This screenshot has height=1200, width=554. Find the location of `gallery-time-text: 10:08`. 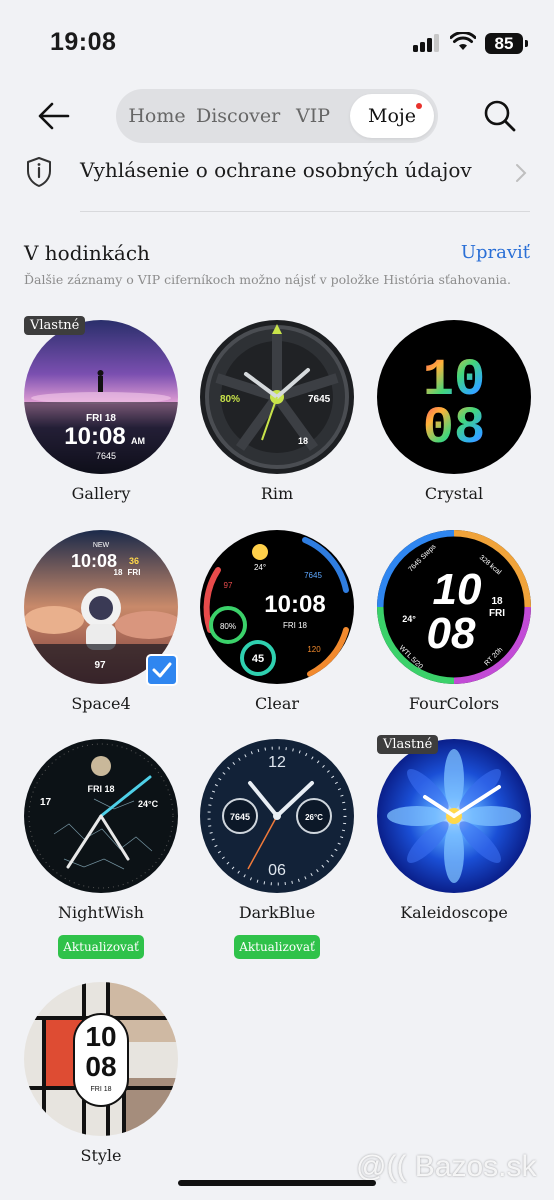

gallery-time-text: 10:08 is located at coordinates (94, 436).